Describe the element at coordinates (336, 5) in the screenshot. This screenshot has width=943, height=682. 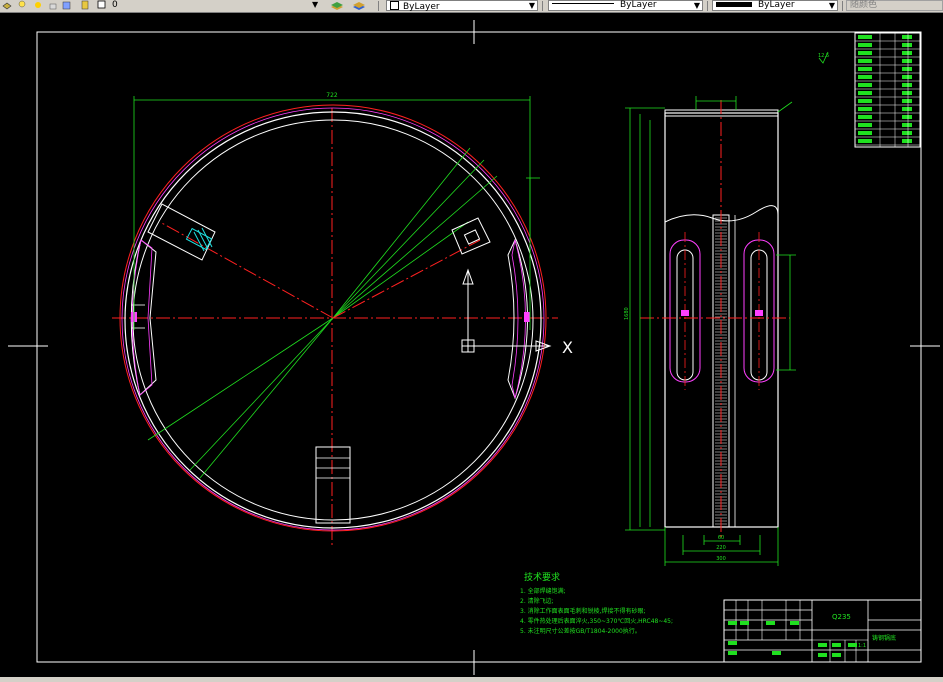
I see `make-current-layer-icon` at that location.